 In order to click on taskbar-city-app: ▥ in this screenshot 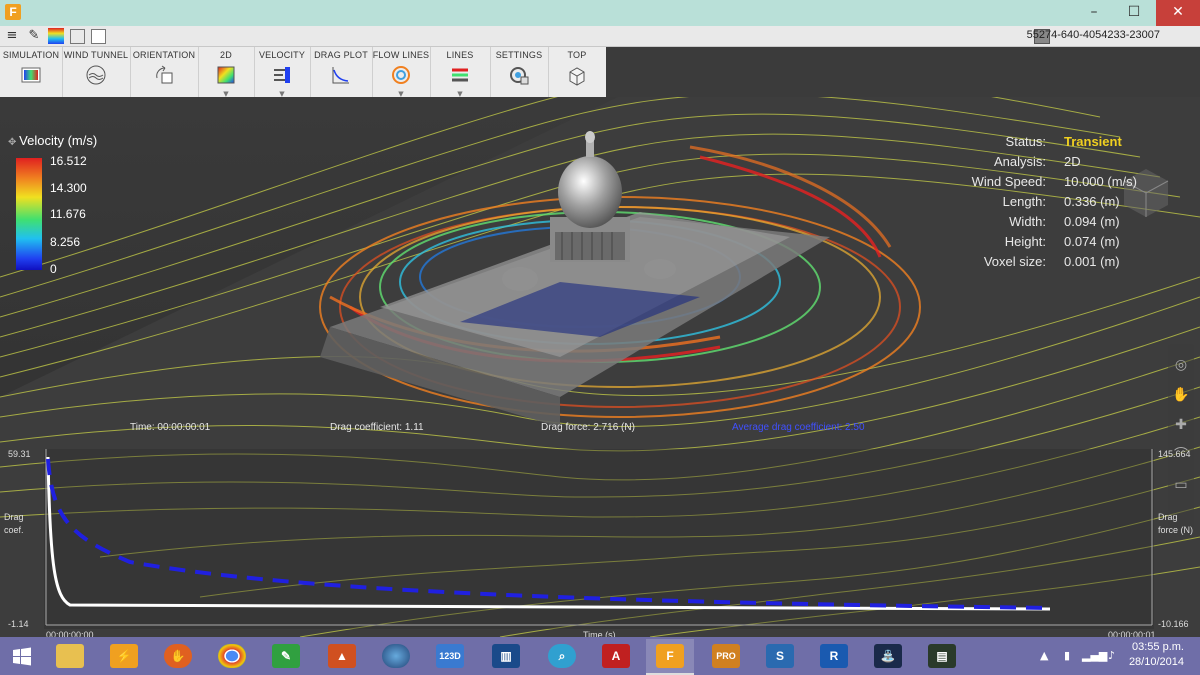, I will do `click(506, 656)`.